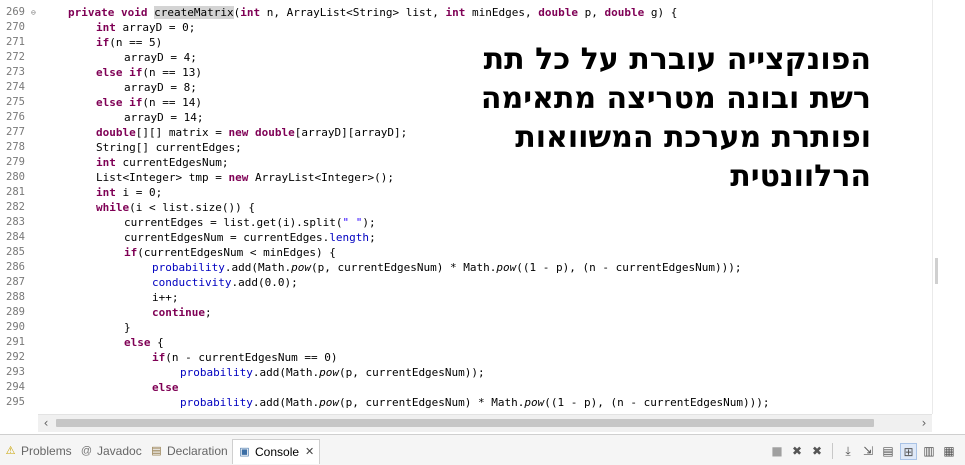  I want to click on tab-console: ▣ Console ✕, so click(276, 451).